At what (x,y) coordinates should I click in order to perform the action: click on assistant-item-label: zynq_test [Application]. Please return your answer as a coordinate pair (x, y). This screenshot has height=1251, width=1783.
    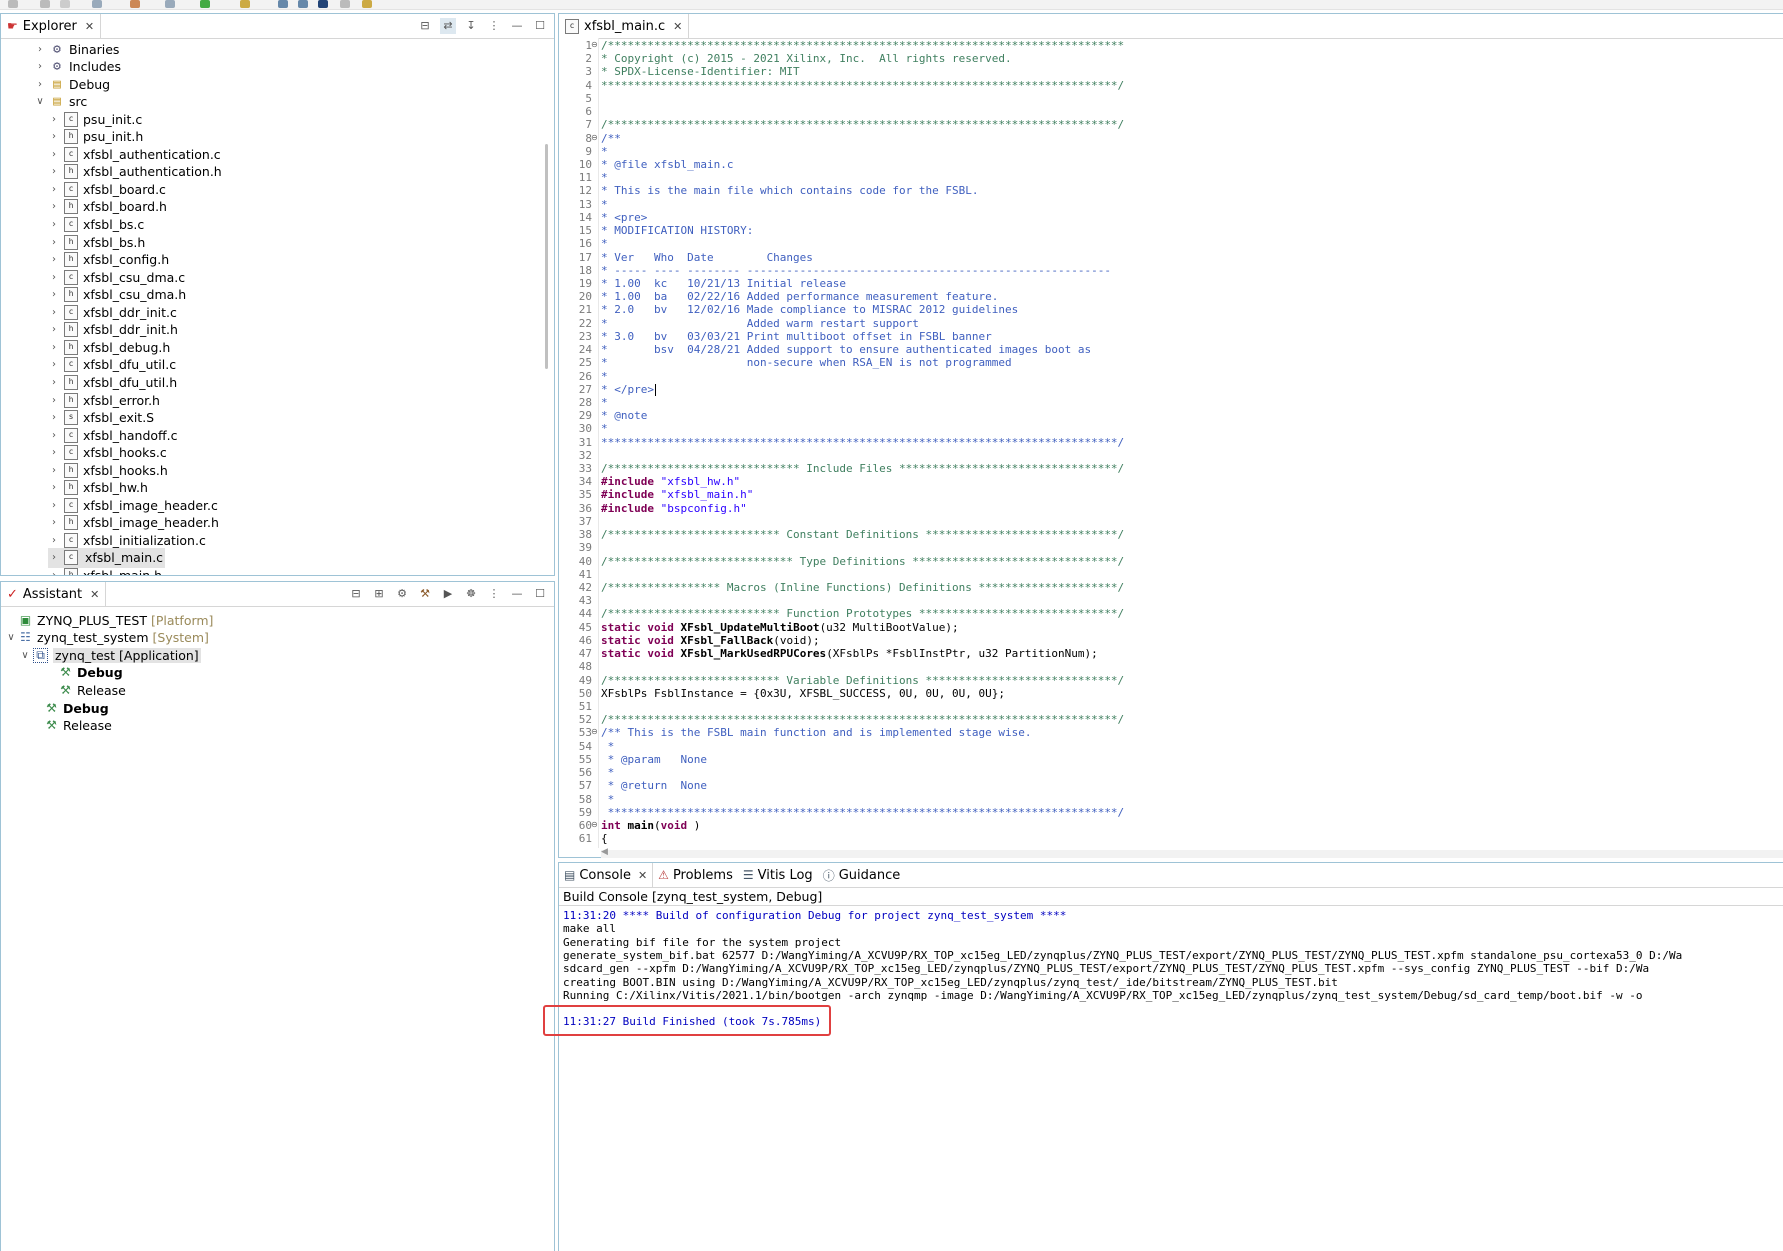
    Looking at the image, I should click on (127, 655).